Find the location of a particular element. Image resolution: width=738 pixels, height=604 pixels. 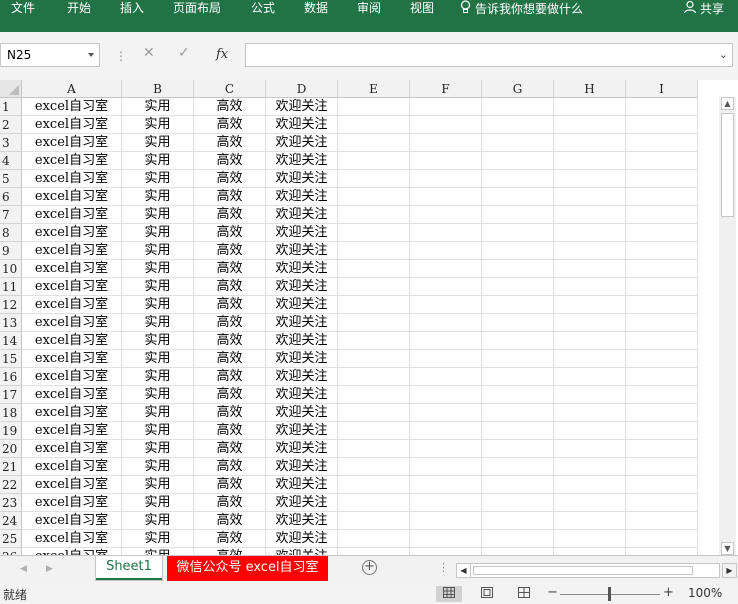

cell-i25 is located at coordinates (662, 539).